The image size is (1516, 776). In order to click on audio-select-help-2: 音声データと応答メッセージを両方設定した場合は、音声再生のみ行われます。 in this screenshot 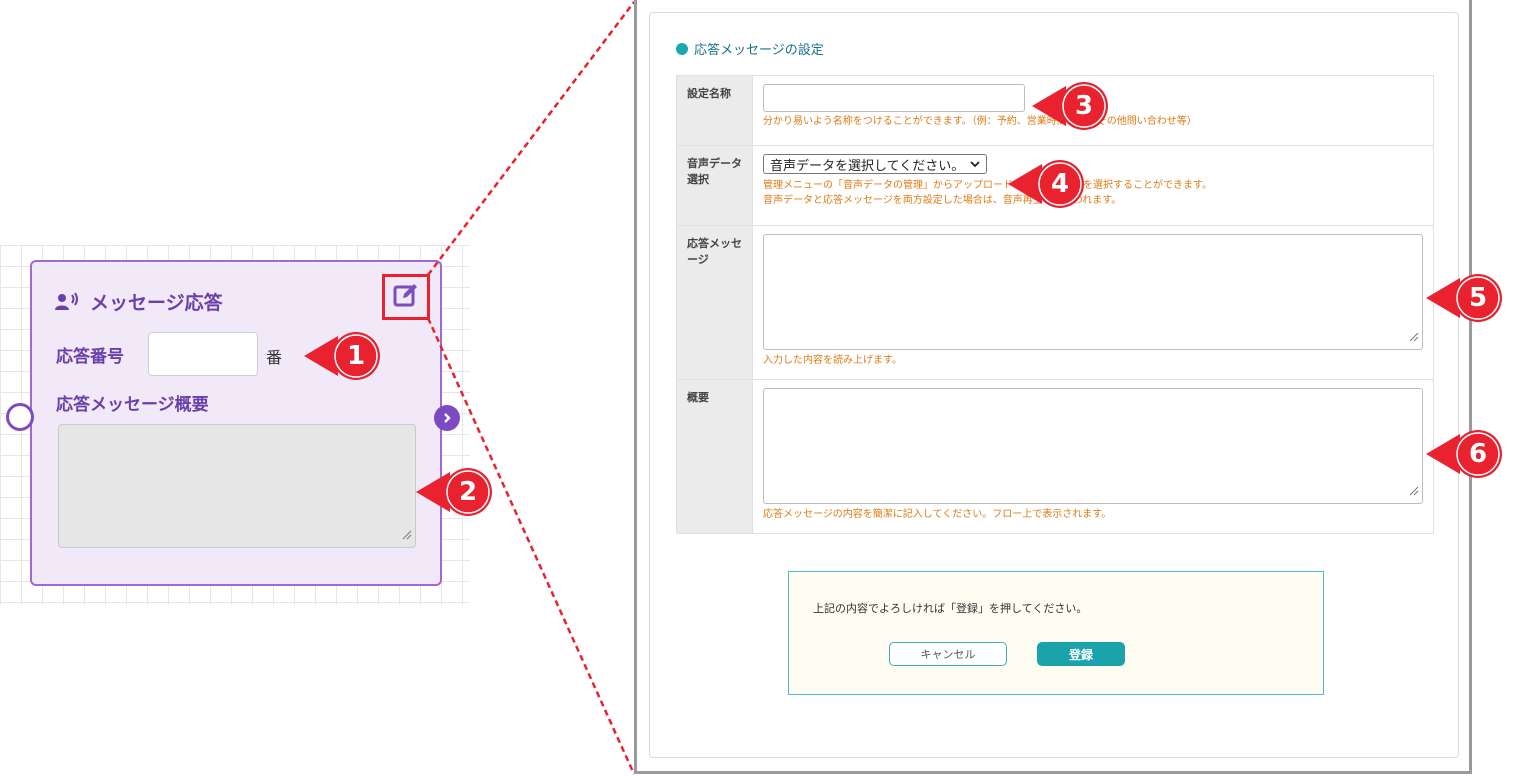, I will do `click(942, 200)`.